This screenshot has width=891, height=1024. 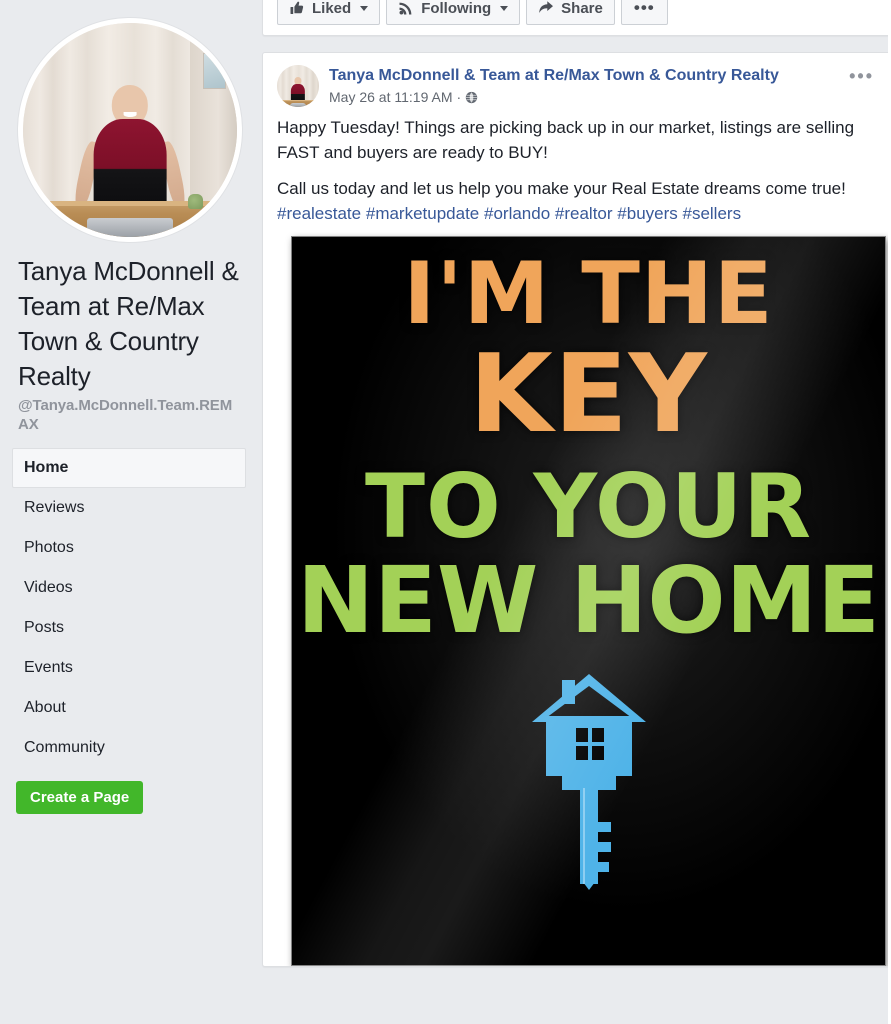 What do you see at coordinates (129, 748) in the screenshot?
I see `sidebar-item-community: Community` at bounding box center [129, 748].